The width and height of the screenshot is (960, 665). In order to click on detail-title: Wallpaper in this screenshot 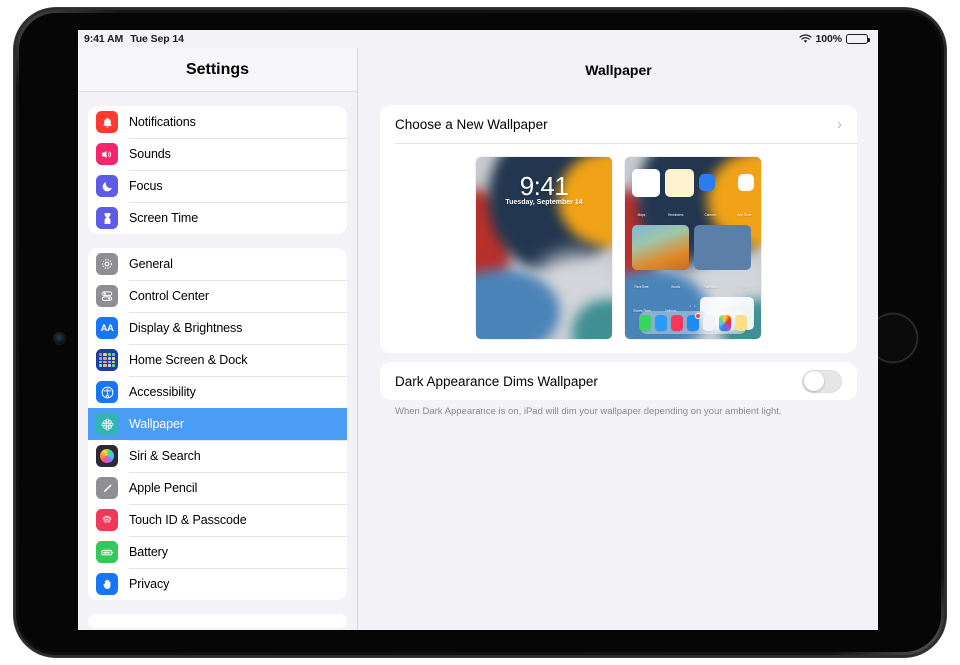, I will do `click(618, 70)`.